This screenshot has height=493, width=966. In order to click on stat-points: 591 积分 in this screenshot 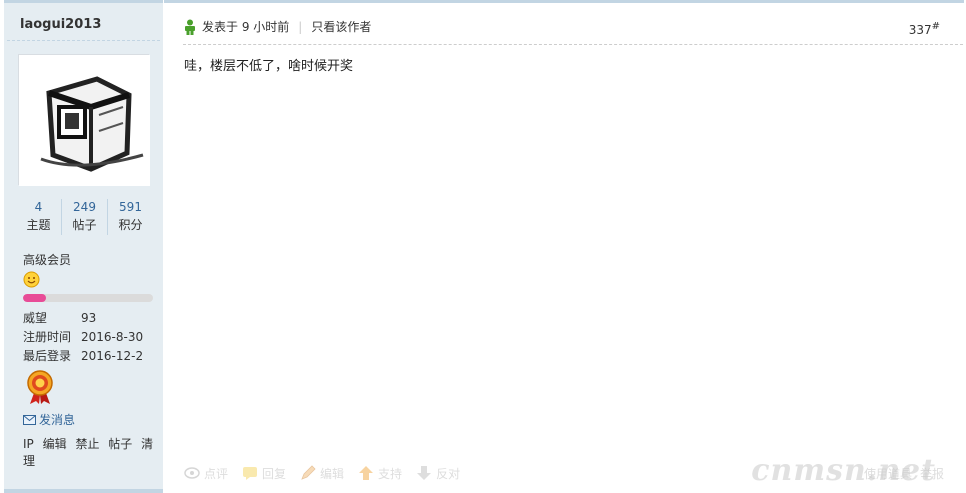, I will do `click(130, 217)`.